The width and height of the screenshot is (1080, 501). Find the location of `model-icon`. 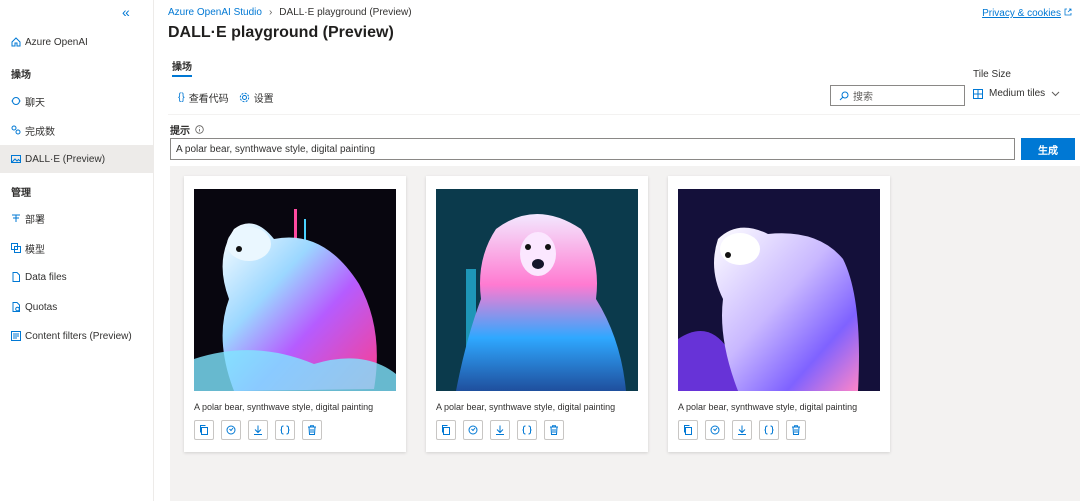

model-icon is located at coordinates (16, 248).